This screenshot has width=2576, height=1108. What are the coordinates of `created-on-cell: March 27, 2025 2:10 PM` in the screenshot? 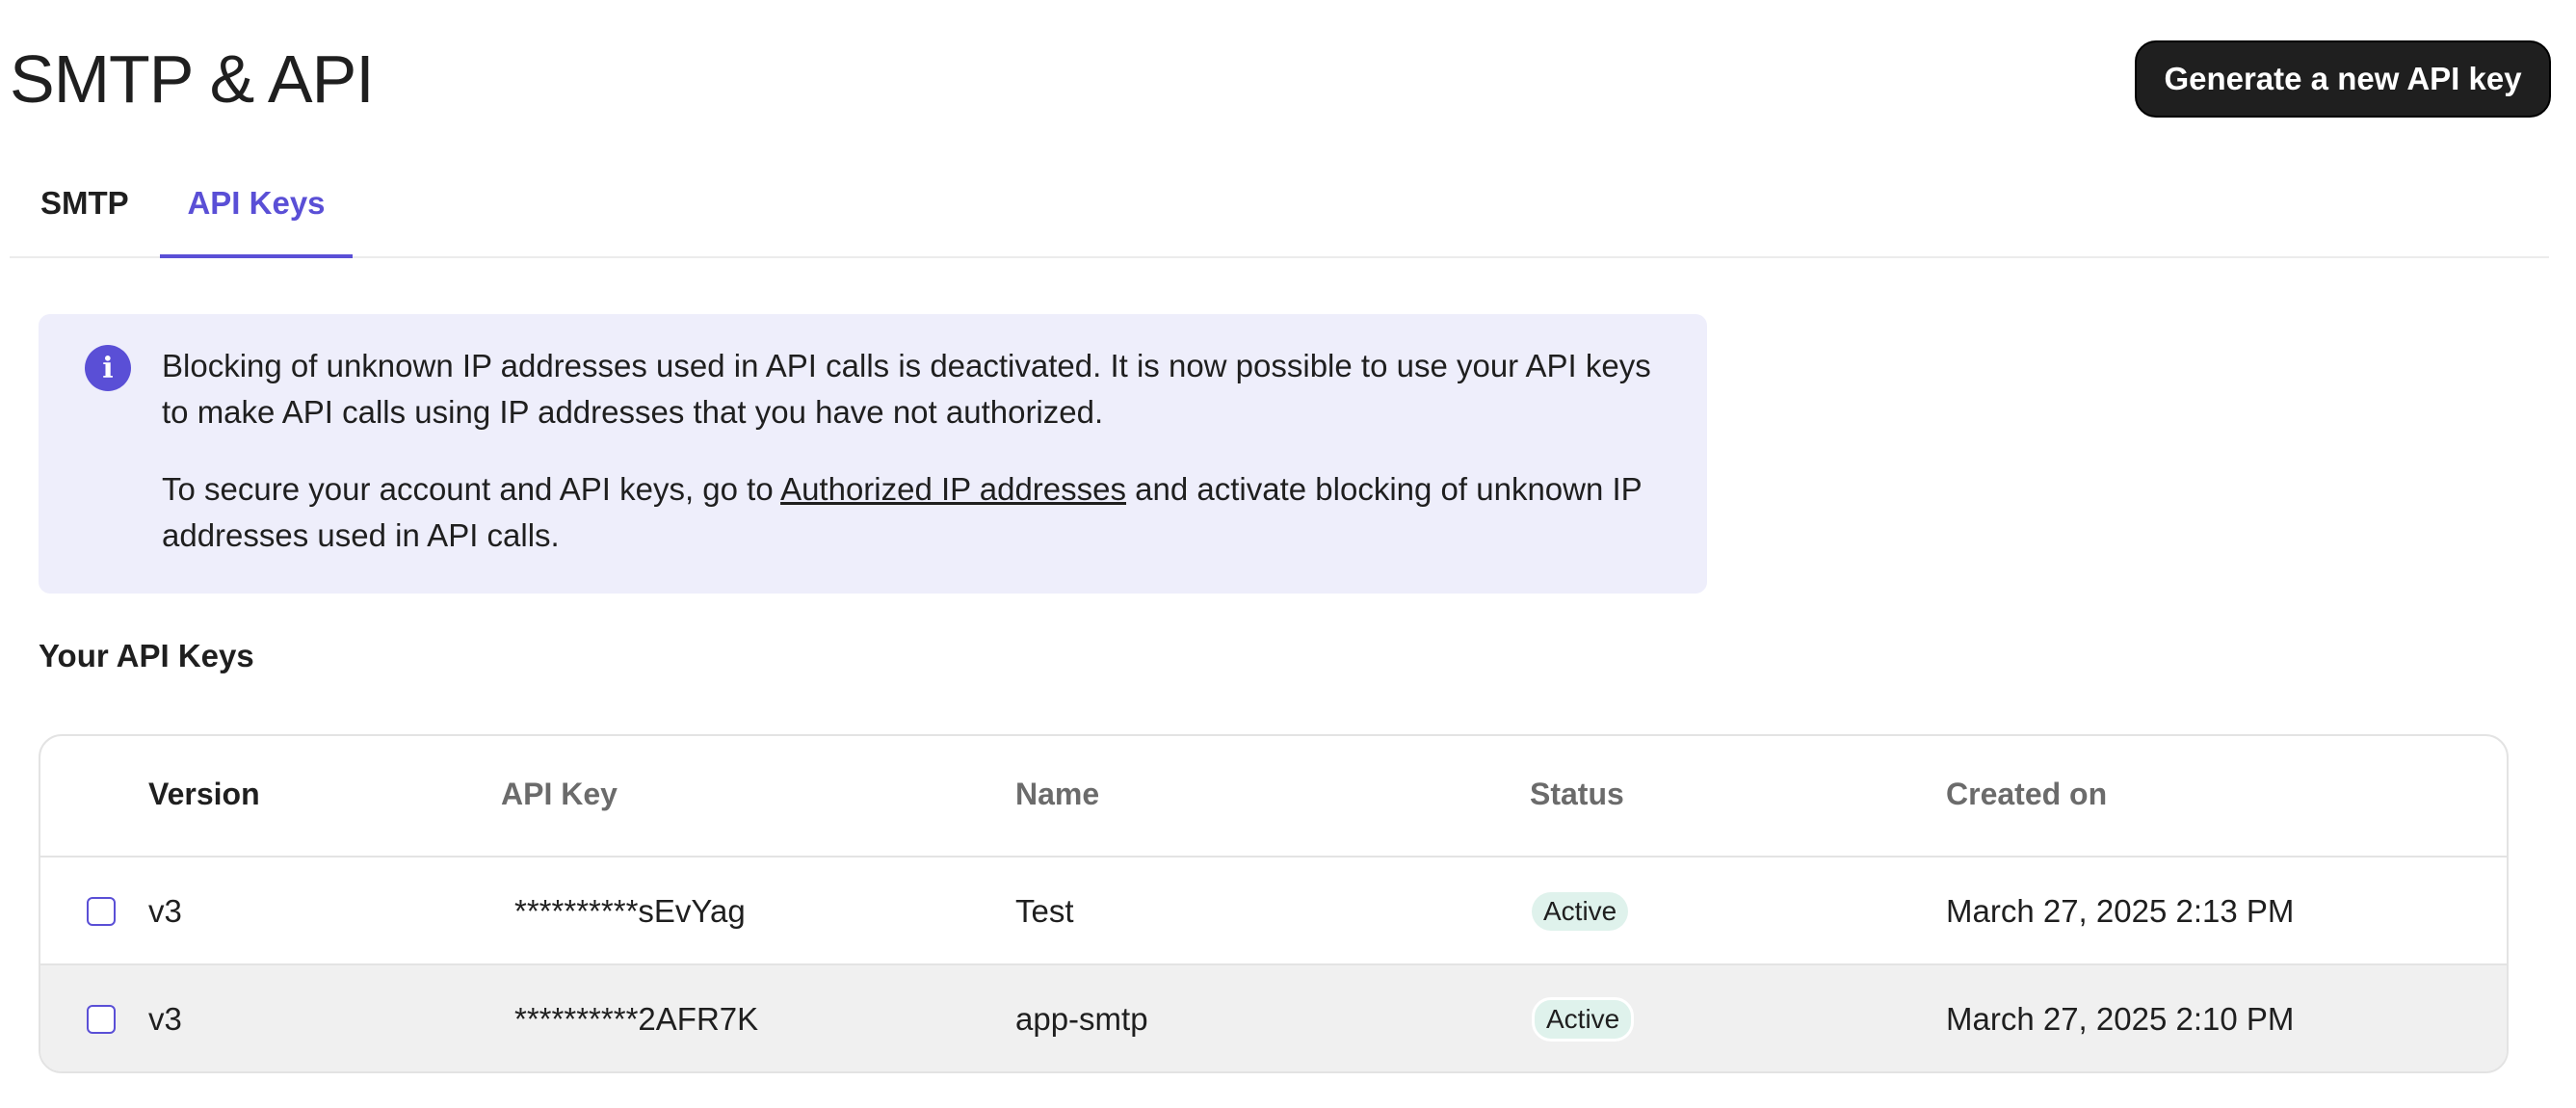 It's located at (2120, 1019).